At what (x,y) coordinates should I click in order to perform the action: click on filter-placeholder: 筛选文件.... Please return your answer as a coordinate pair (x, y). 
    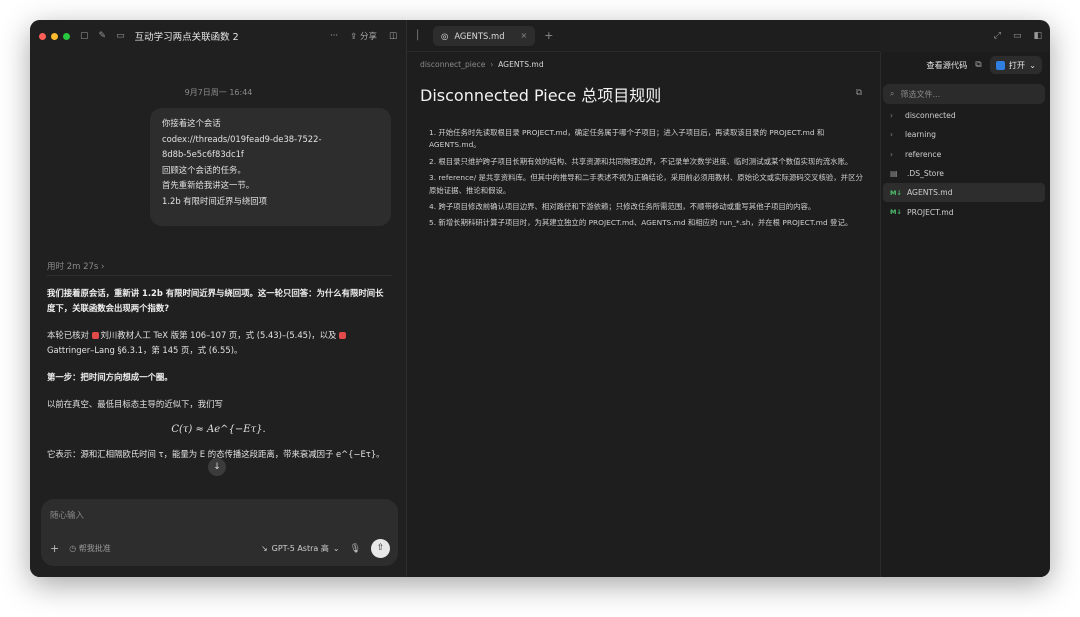
    Looking at the image, I should click on (920, 94).